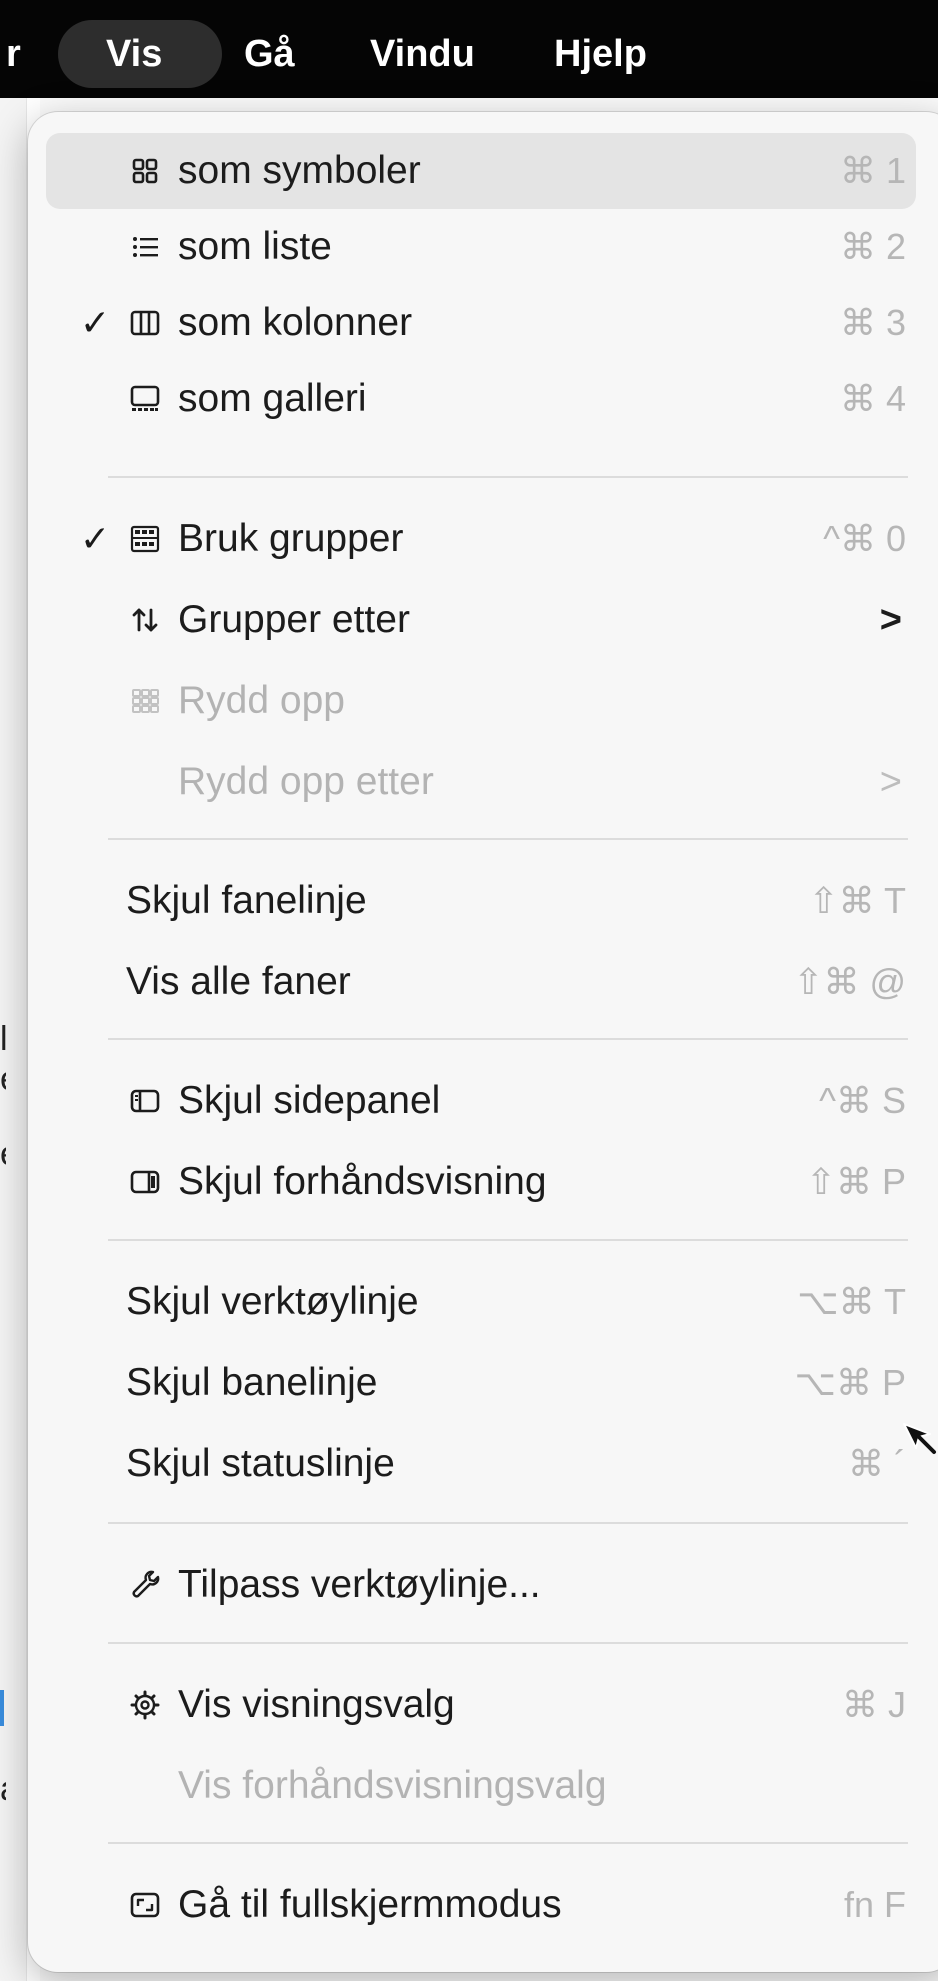  I want to click on menu-item-shortcut: ⇧⌘ @, so click(849, 981).